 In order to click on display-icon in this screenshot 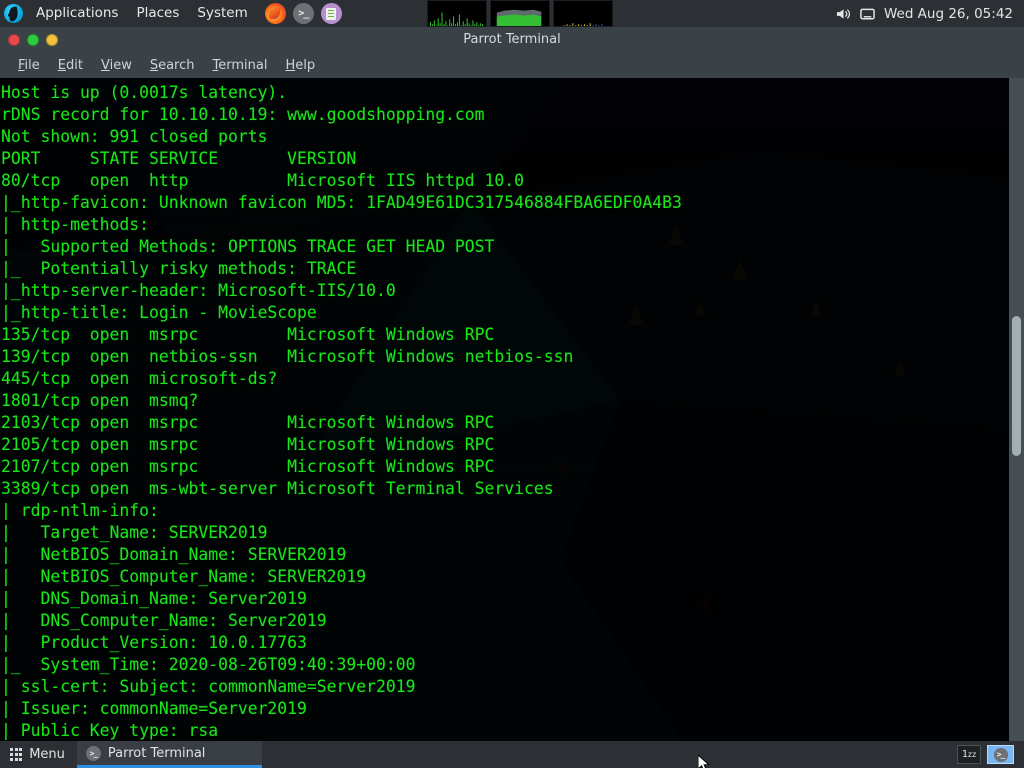, I will do `click(867, 14)`.